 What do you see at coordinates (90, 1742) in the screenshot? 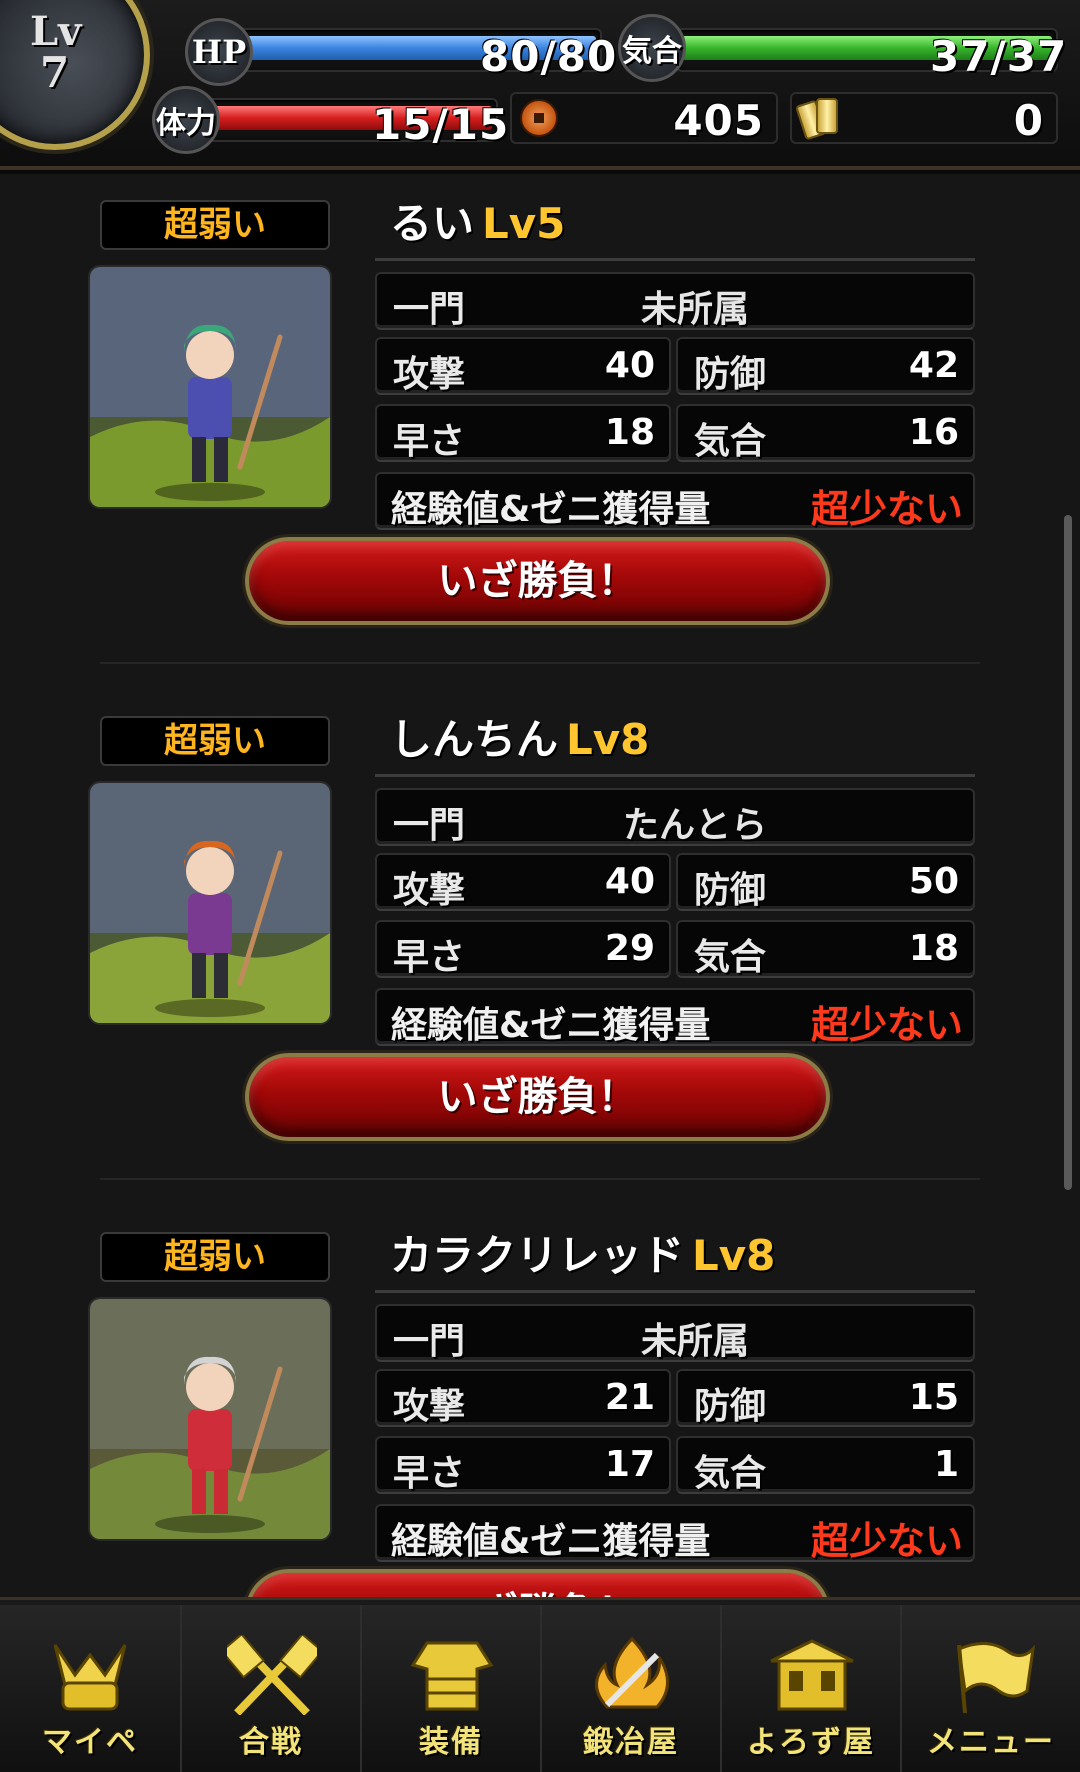
I see `nav-mypage-label: マイペ` at bounding box center [90, 1742].